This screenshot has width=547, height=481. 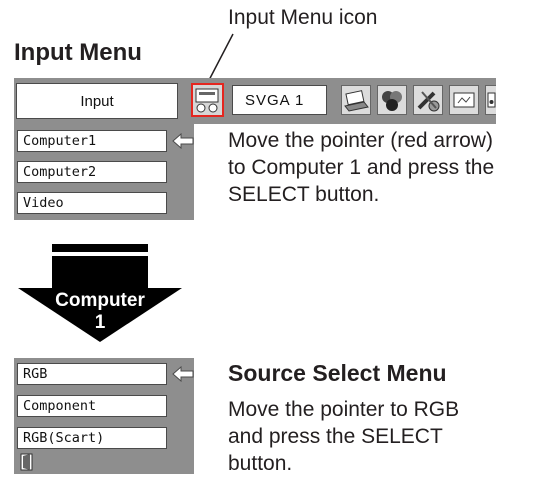 I want to click on input-menu-label: Input, so click(x=97, y=101).